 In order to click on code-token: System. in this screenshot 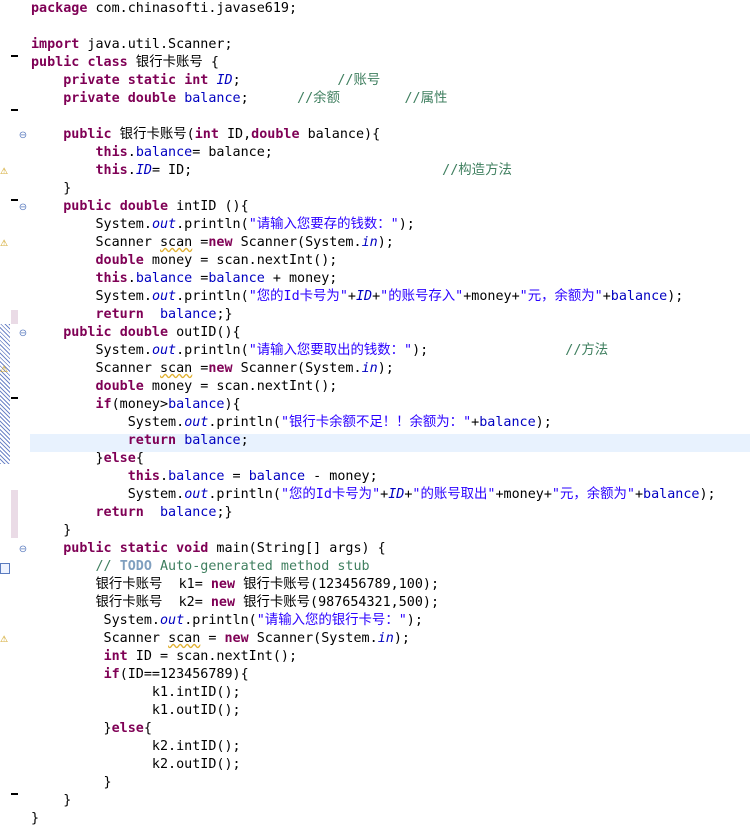, I will do `click(91, 296)`.